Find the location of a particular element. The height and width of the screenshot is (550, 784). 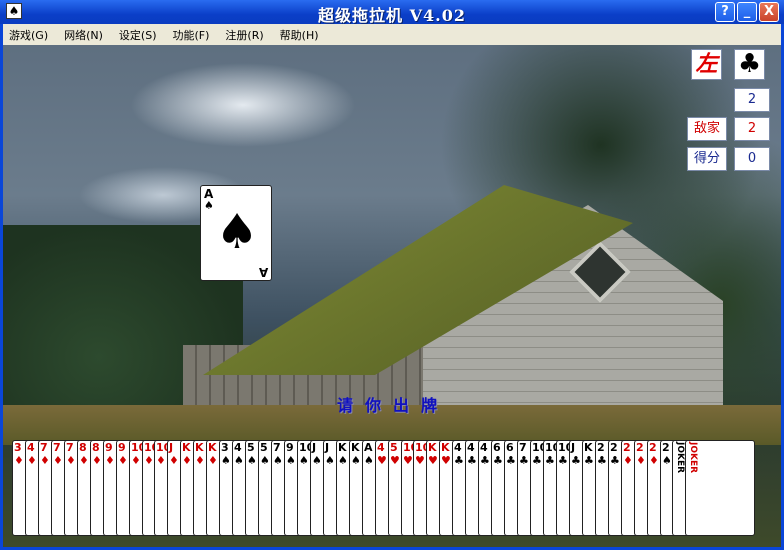

trump-suit-club-icon: ♣ is located at coordinates (749, 64).